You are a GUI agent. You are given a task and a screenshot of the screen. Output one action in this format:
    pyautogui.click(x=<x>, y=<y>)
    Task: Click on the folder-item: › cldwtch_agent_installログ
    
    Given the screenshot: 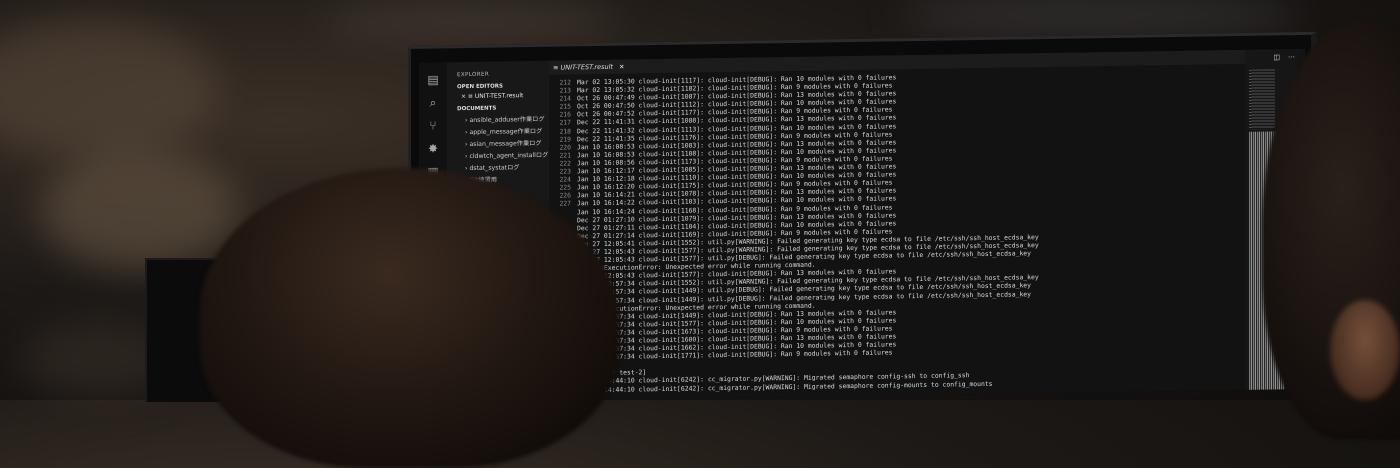 What is the action you would take?
    pyautogui.click(x=498, y=154)
    